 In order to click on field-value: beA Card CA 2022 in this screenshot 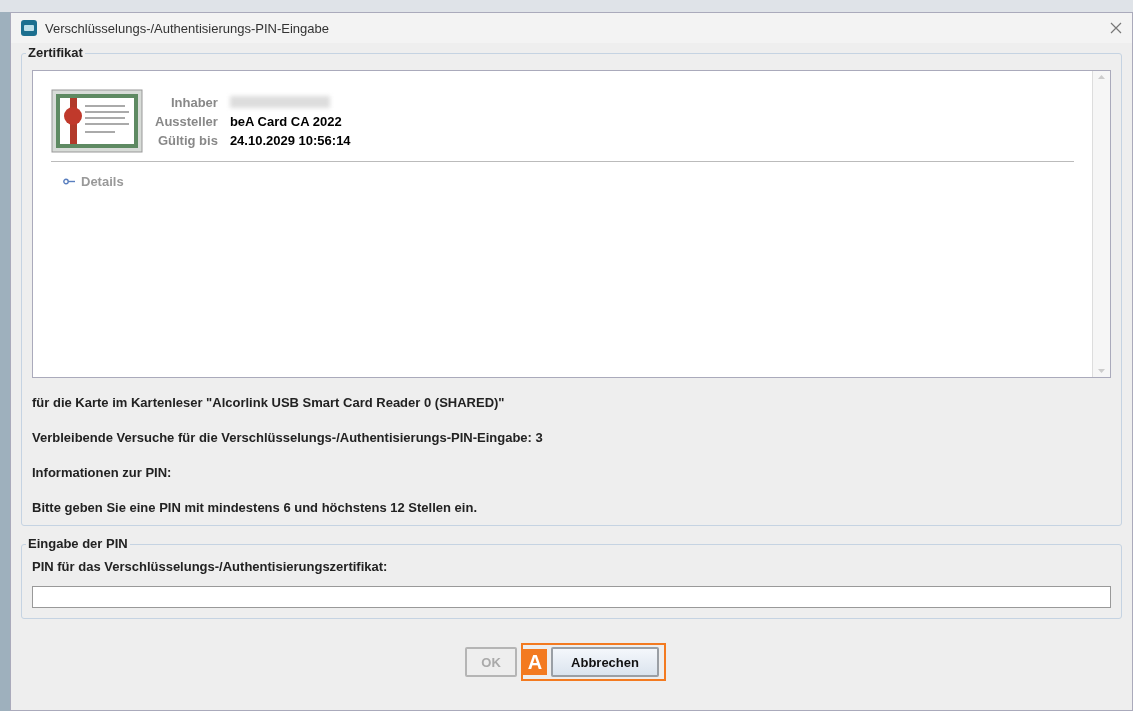, I will do `click(286, 121)`.